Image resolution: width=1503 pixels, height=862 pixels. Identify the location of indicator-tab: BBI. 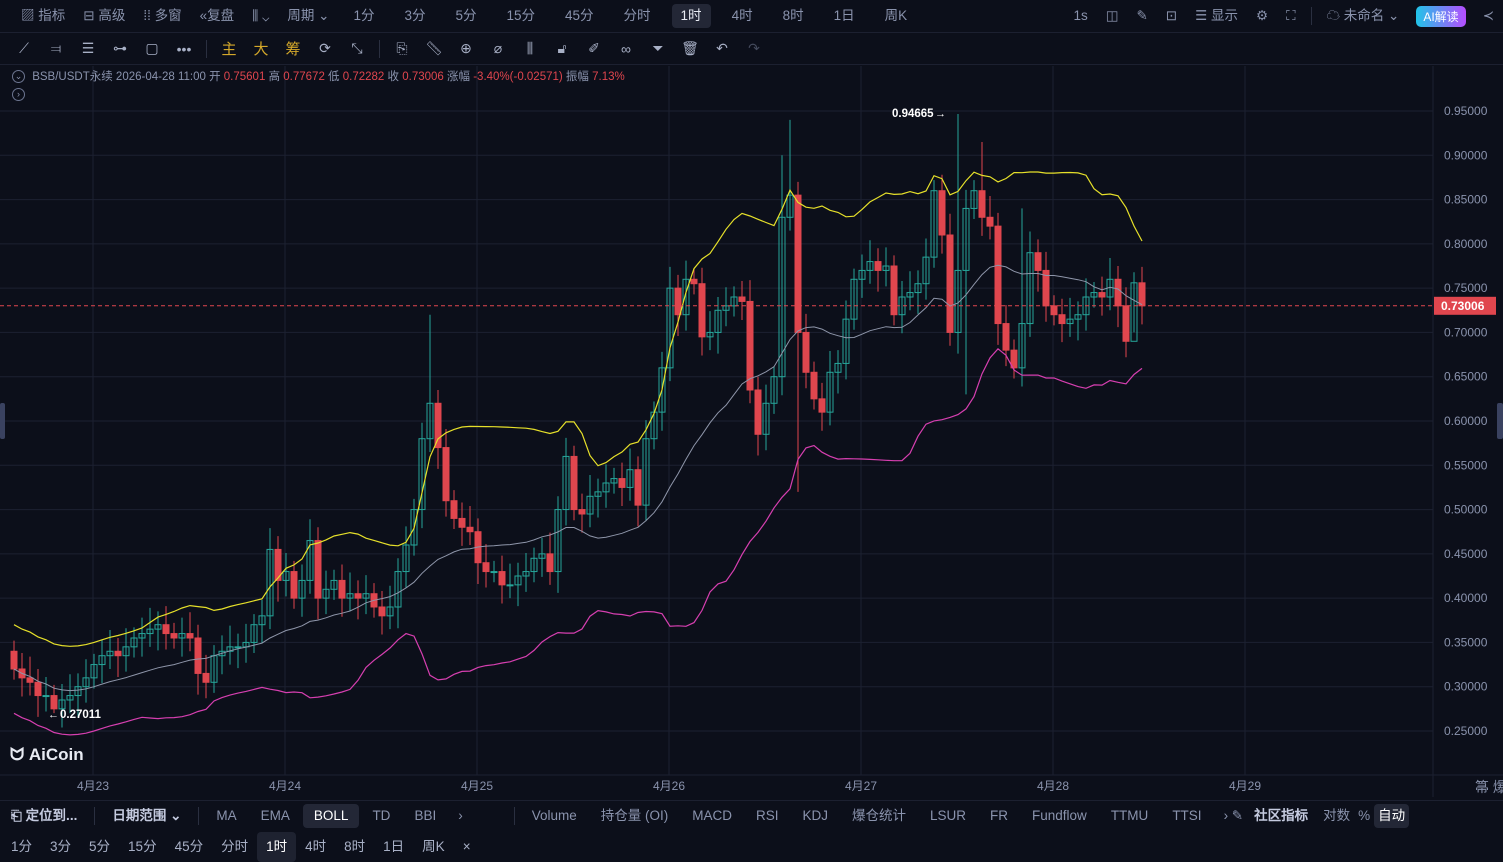
(425, 816).